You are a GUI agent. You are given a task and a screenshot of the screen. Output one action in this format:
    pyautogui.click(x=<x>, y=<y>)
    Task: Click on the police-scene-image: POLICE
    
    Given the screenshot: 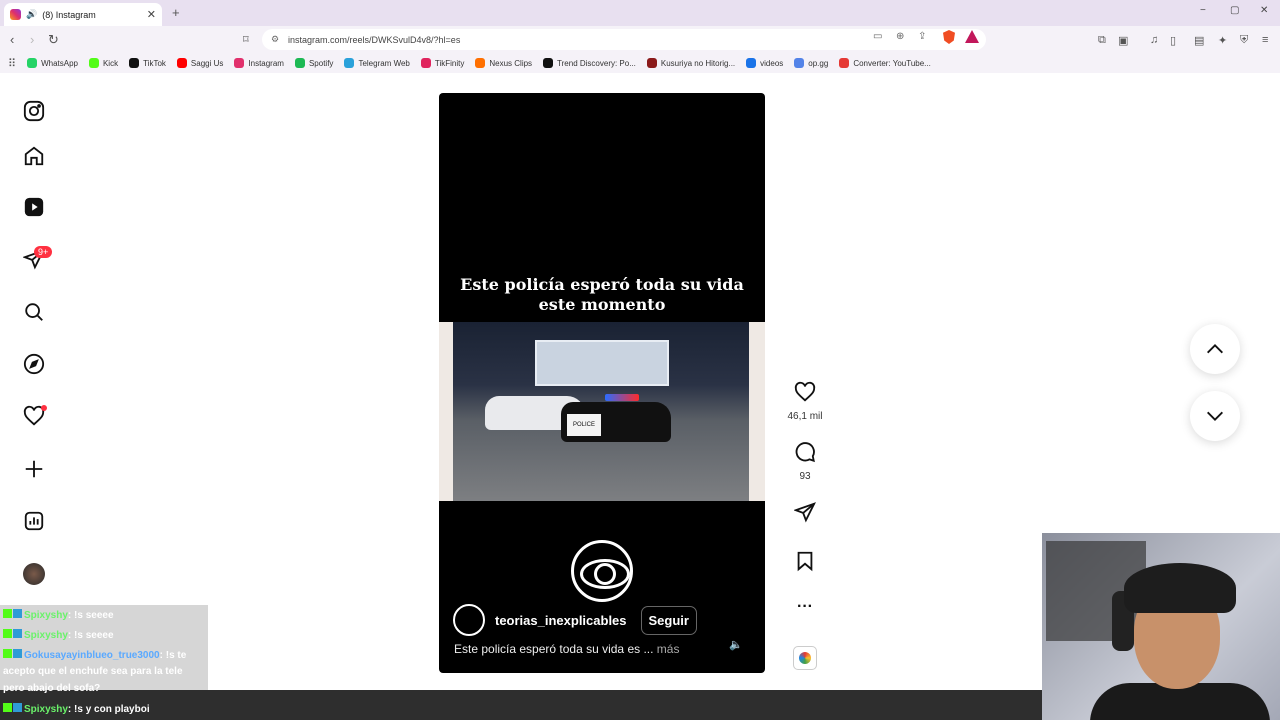 What is the action you would take?
    pyautogui.click(x=601, y=411)
    